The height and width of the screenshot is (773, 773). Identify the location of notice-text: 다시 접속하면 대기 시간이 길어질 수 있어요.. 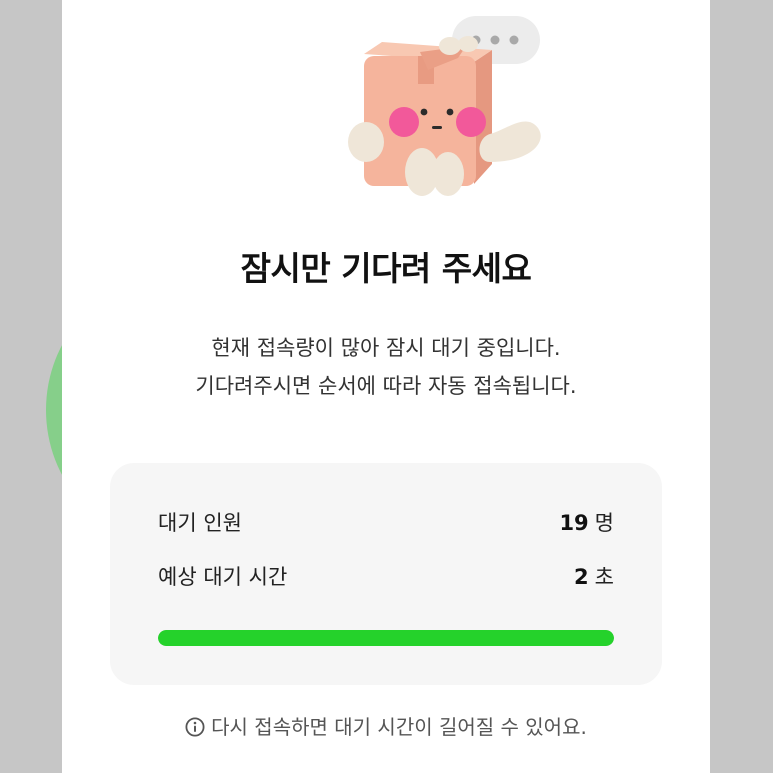
(386, 727).